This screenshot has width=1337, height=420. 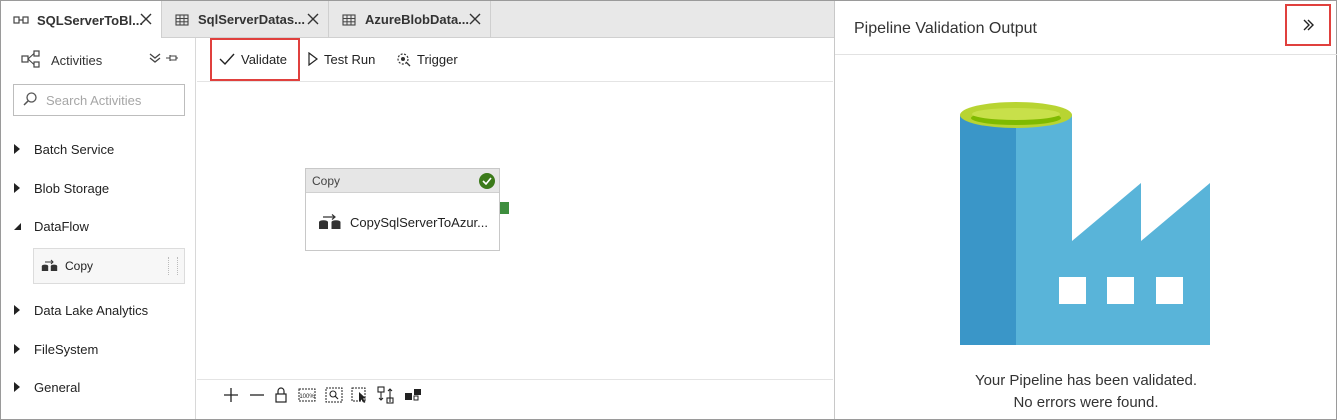 I want to click on category-blob-storage: Blob Storage, so click(x=61, y=188).